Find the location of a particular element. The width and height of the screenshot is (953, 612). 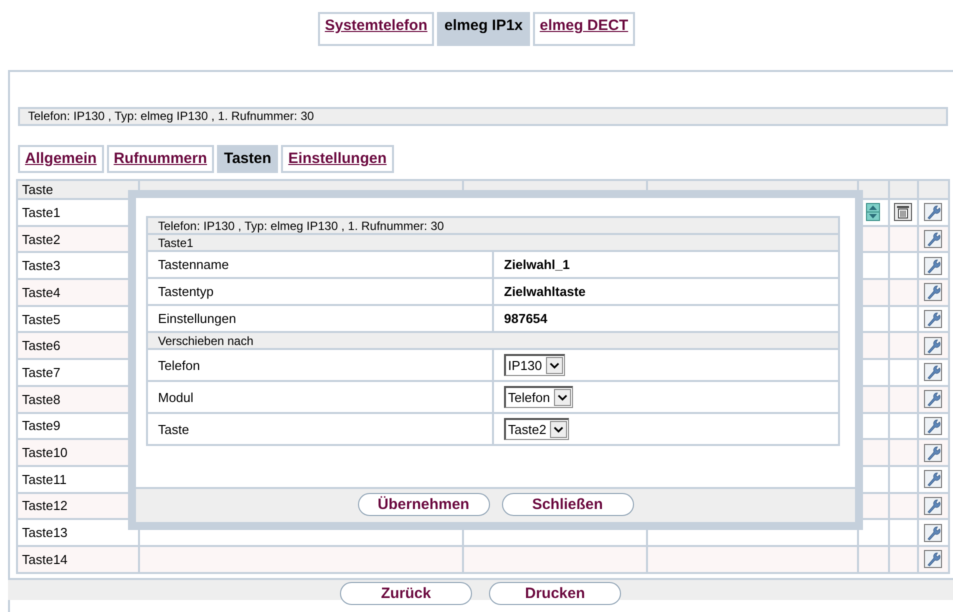

tab: elmeg IP1x is located at coordinates (483, 29).